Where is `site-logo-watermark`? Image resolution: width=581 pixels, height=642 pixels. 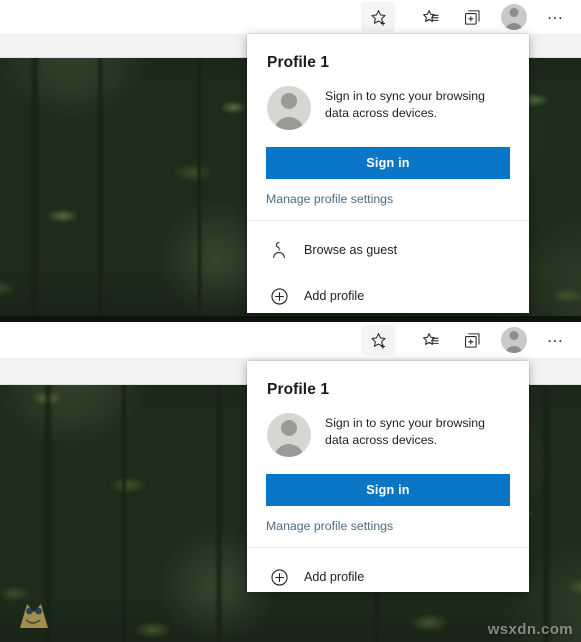 site-logo-watermark is located at coordinates (33, 618).